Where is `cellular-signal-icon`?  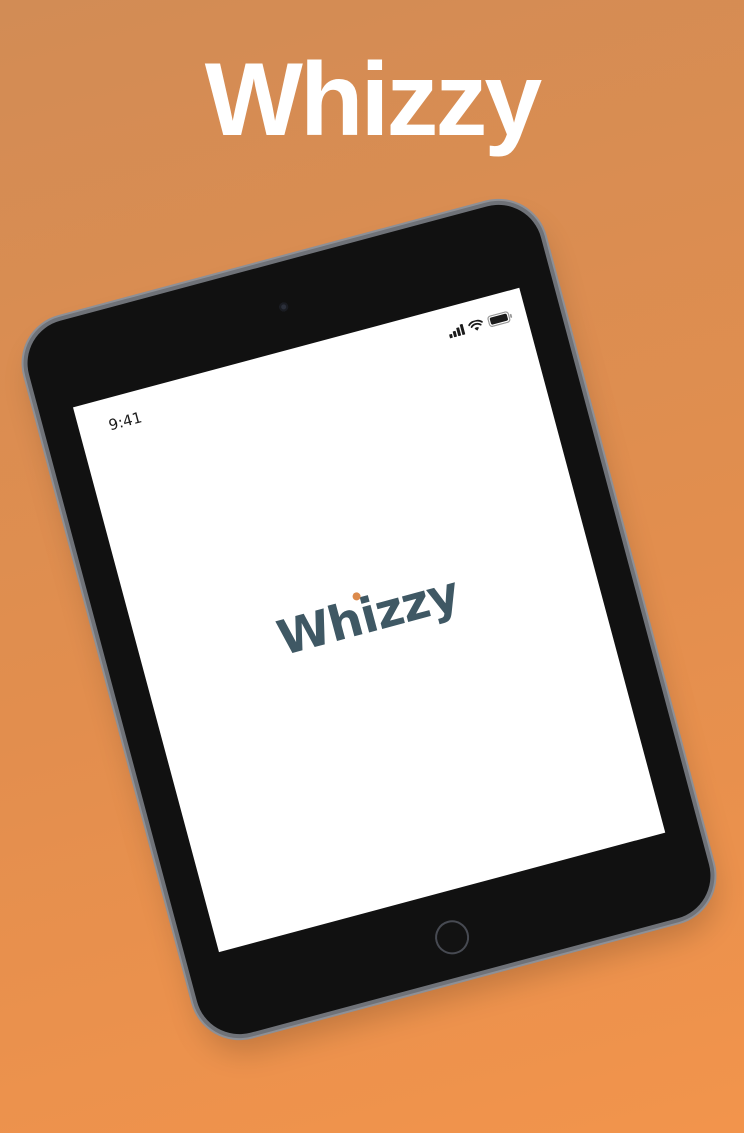
cellular-signal-icon is located at coordinates (456, 331).